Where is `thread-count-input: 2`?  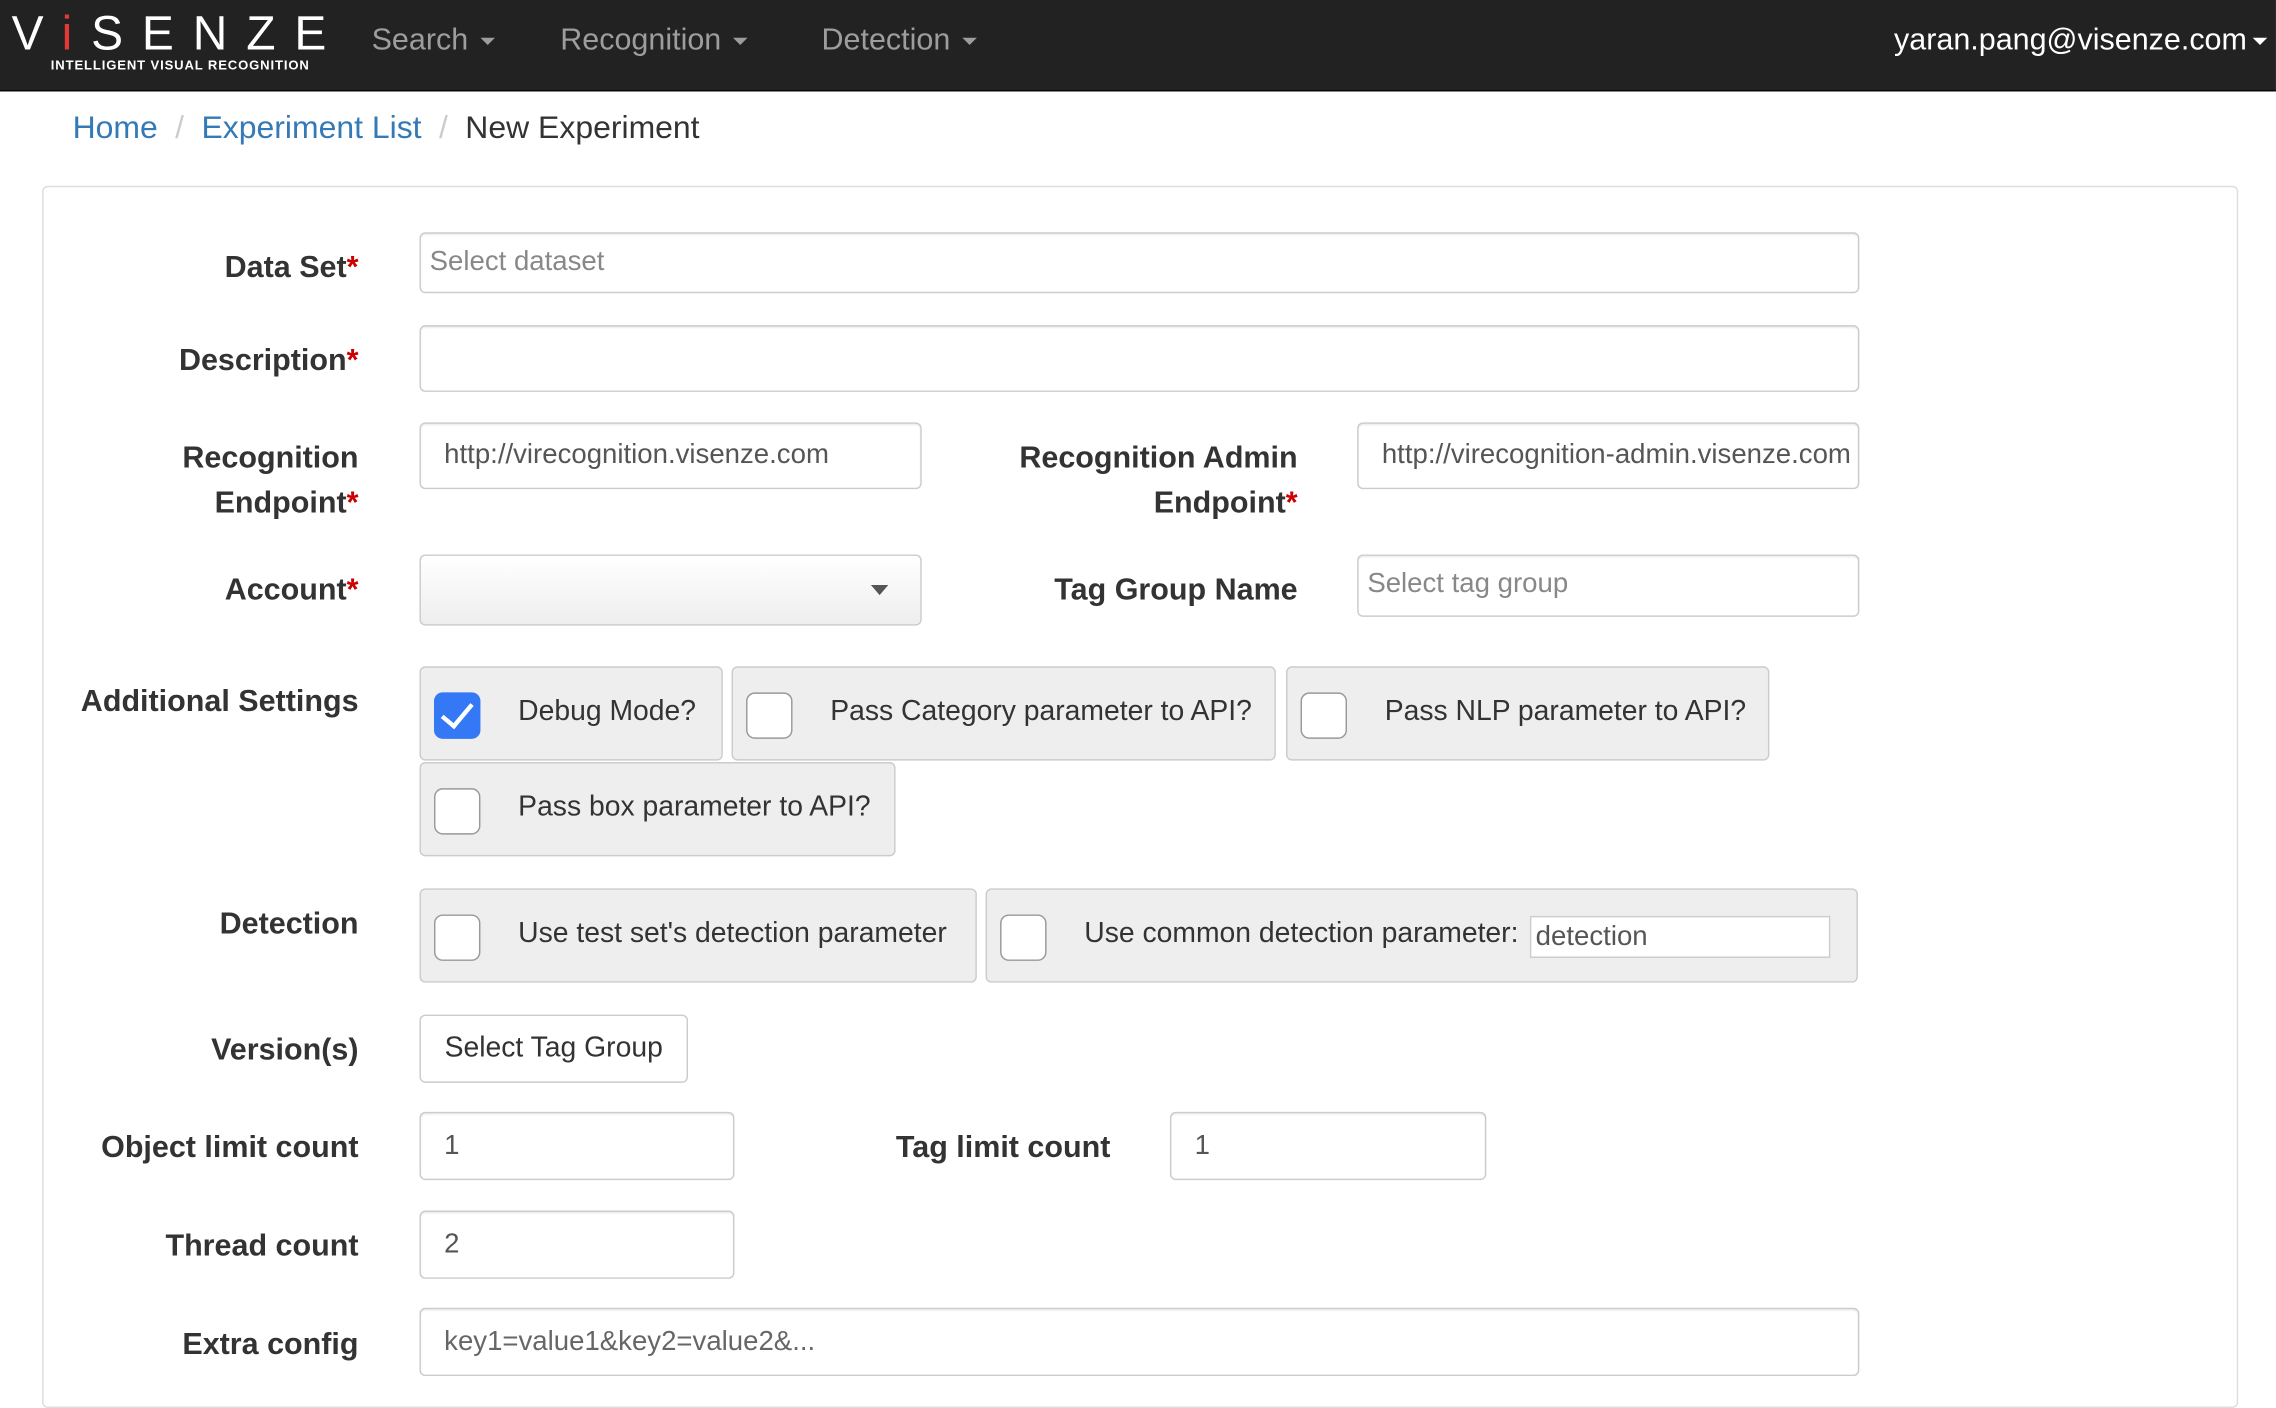
thread-count-input: 2 is located at coordinates (577, 1244).